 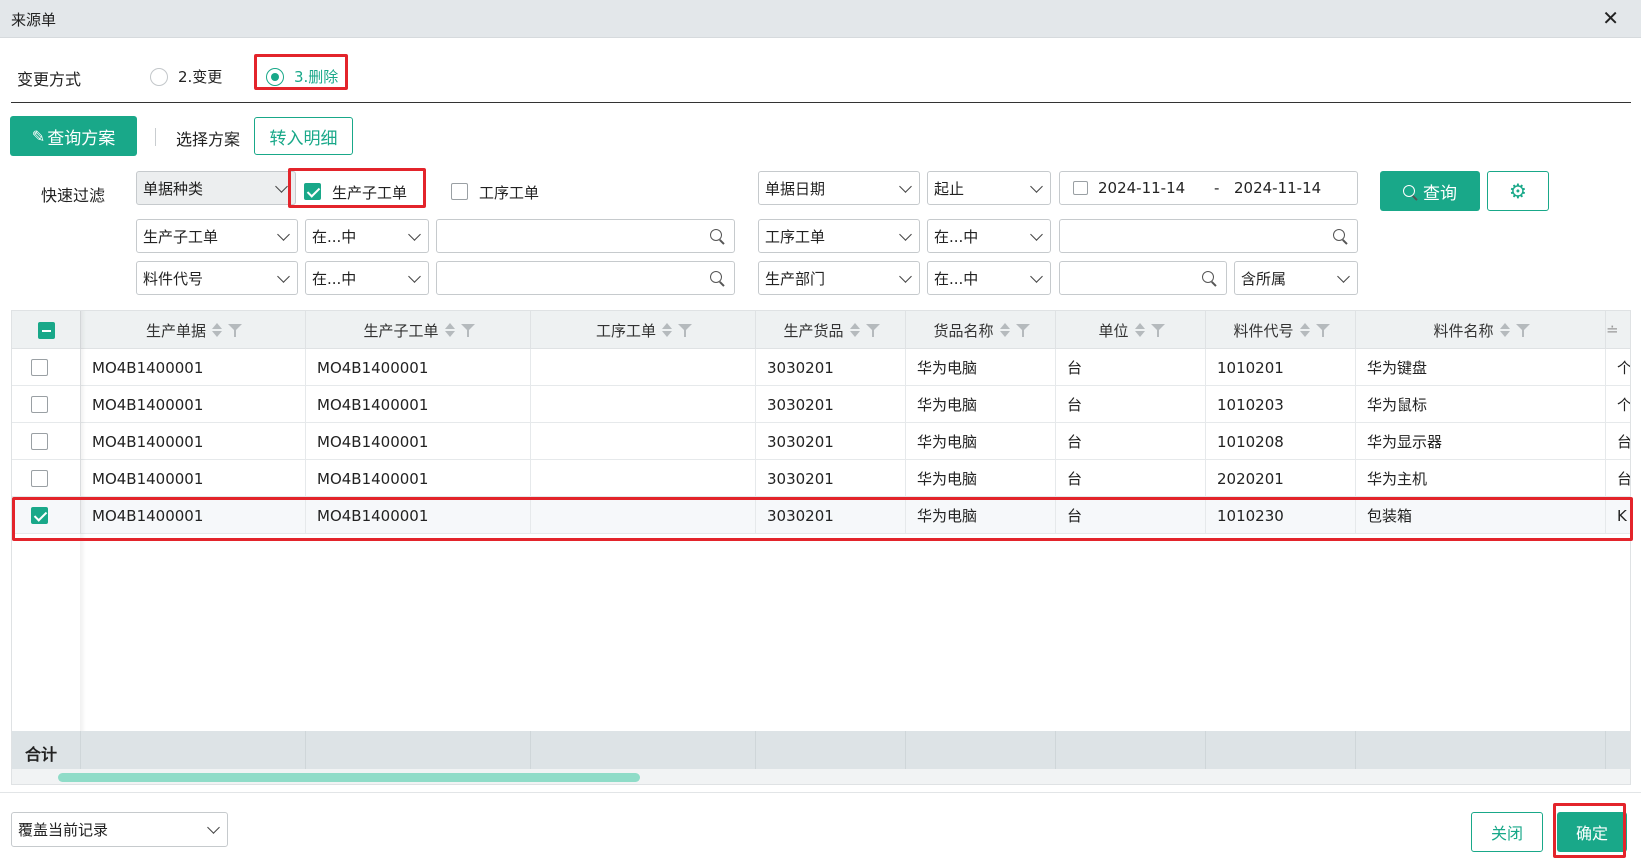 I want to click on radio-change: 2.变更, so click(x=186, y=76).